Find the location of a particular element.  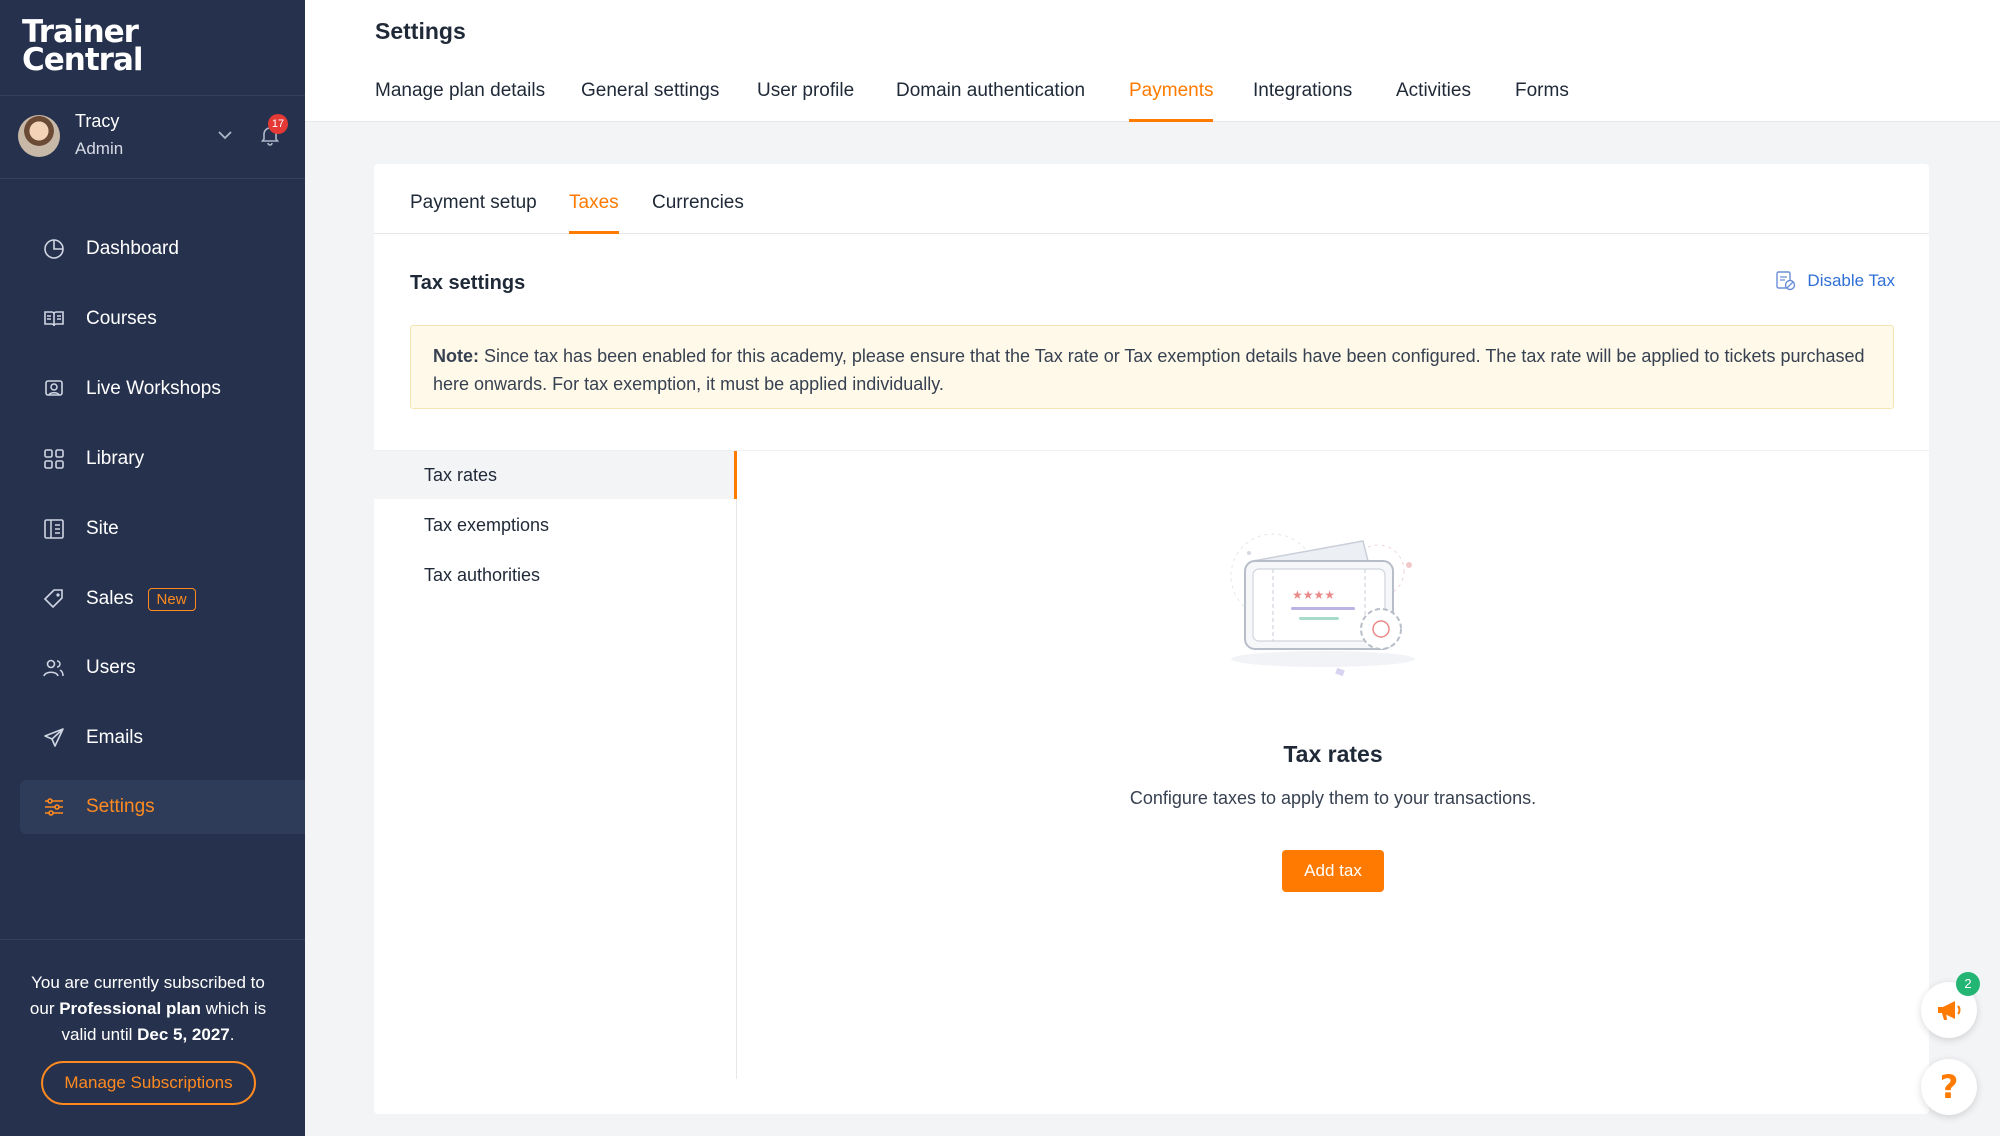

sidebar-item-label: Users is located at coordinates (111, 667).